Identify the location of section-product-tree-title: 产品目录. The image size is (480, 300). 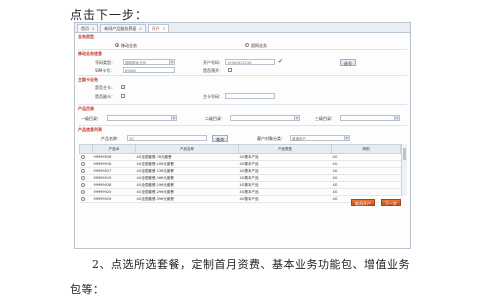
(86, 108).